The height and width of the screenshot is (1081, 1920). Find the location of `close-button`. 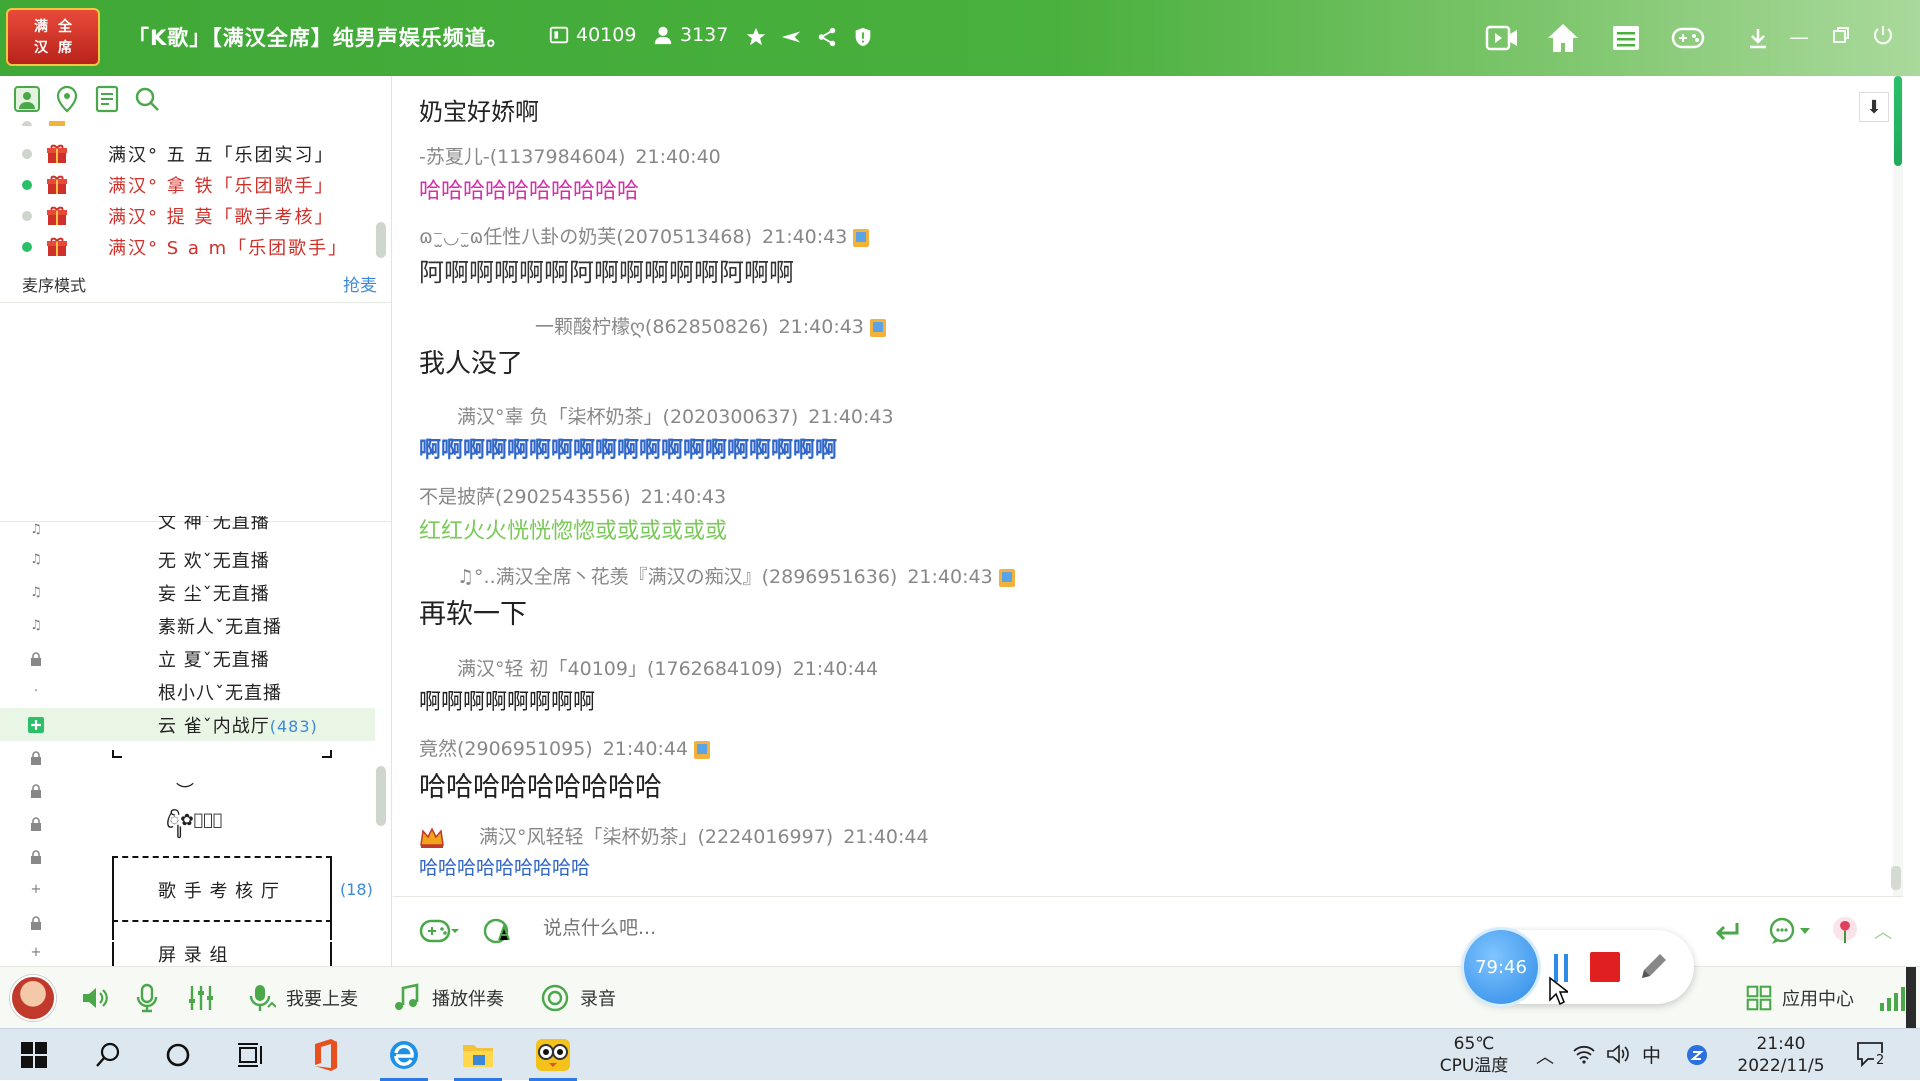

close-button is located at coordinates (1883, 37).